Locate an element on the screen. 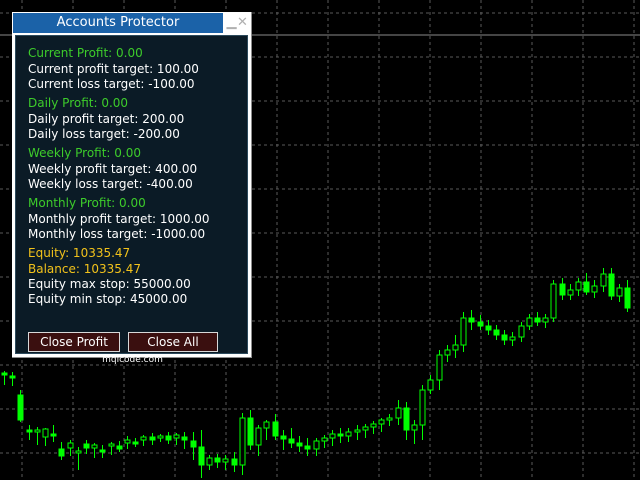 This screenshot has width=640, height=480. window-title: Accounts Protector is located at coordinates (118, 23).